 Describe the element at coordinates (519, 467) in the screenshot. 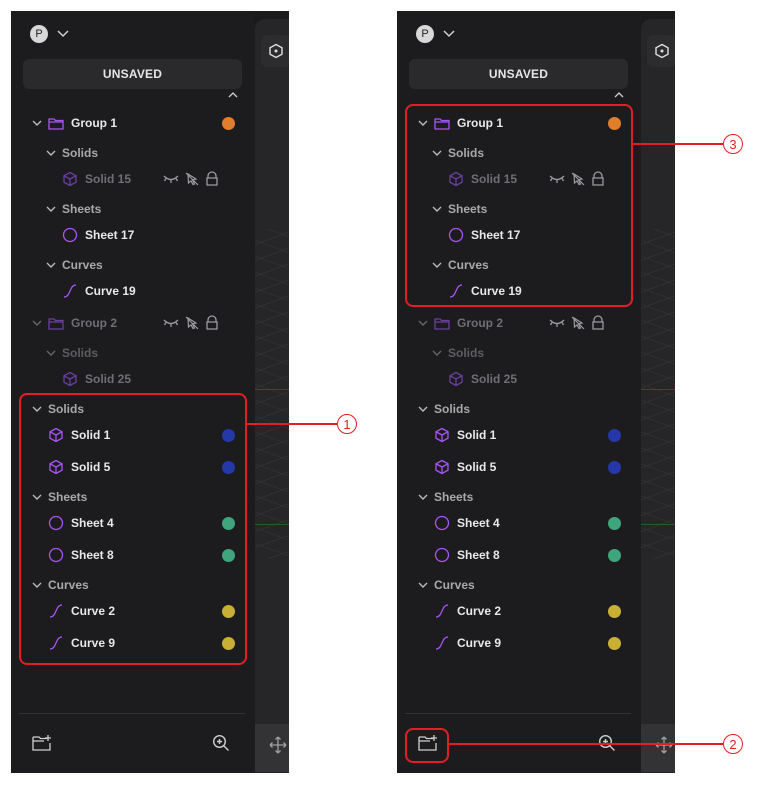

I see `tree-row-solid: Solid 5` at that location.